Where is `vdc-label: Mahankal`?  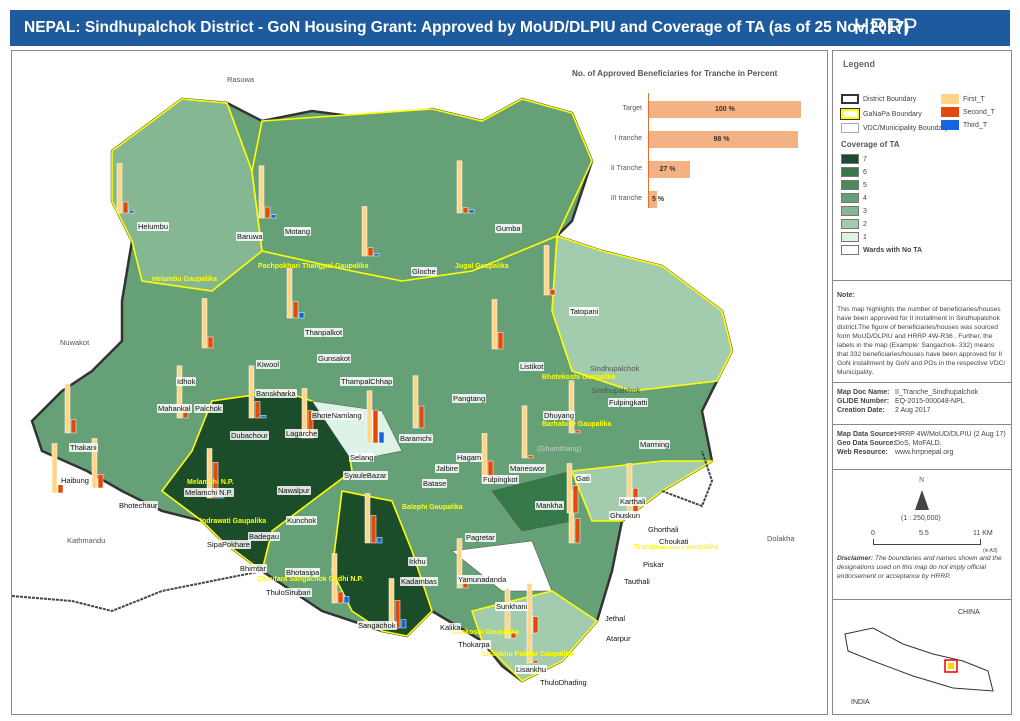 vdc-label: Mahankal is located at coordinates (174, 408).